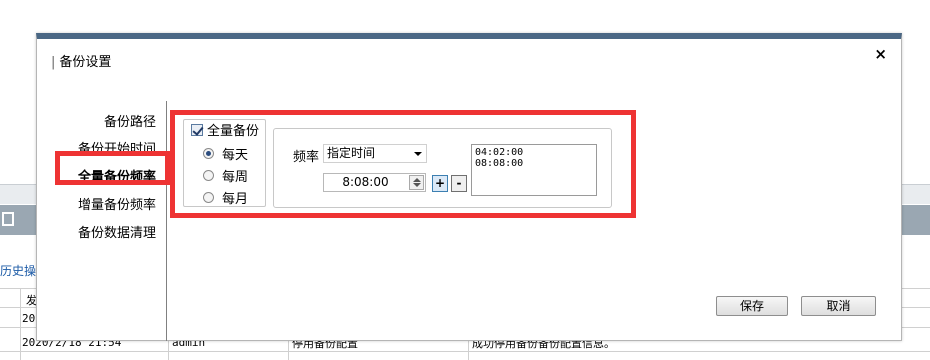 This screenshot has height=360, width=930. Describe the element at coordinates (102, 221) in the screenshot. I see `settings-nav: 备份路径 备份开始时间 全量备份频率 增量备份频率 备份数据清理` at that location.